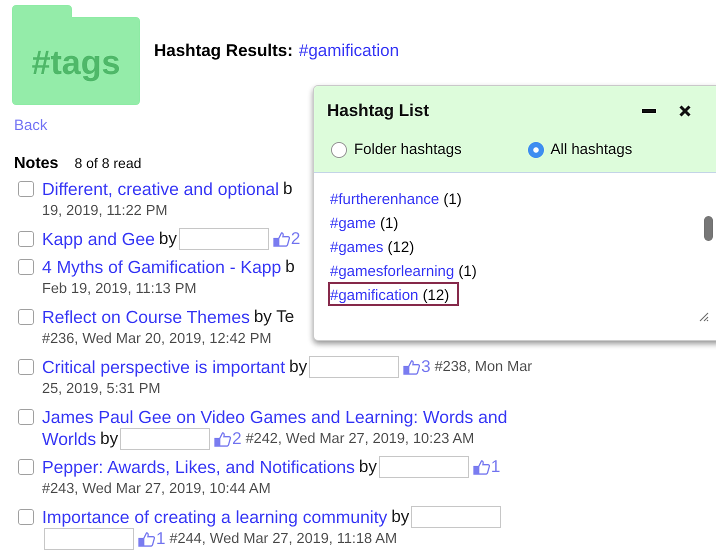 Image resolution: width=716 pixels, height=558 pixels. Describe the element at coordinates (215, 517) in the screenshot. I see `note-title-link: Importance of creating a learning community` at that location.